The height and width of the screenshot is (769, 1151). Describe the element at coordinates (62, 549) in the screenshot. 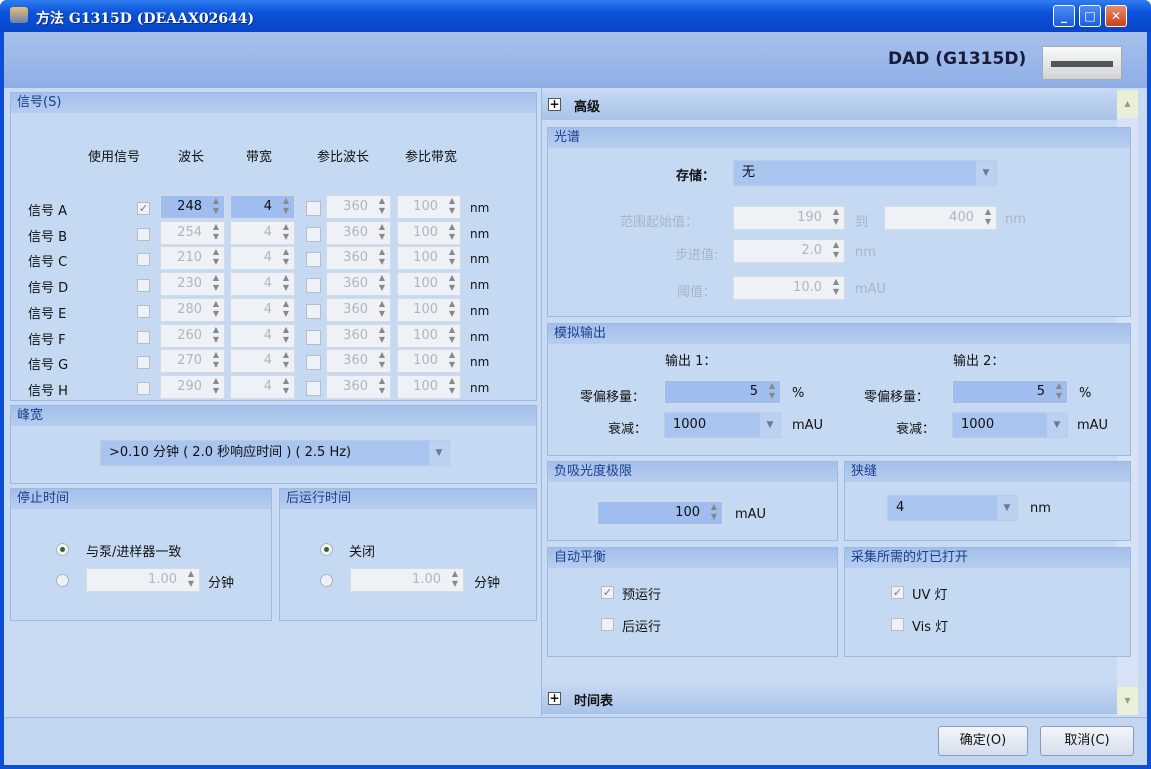

I see `stoptime-pump-radio` at that location.